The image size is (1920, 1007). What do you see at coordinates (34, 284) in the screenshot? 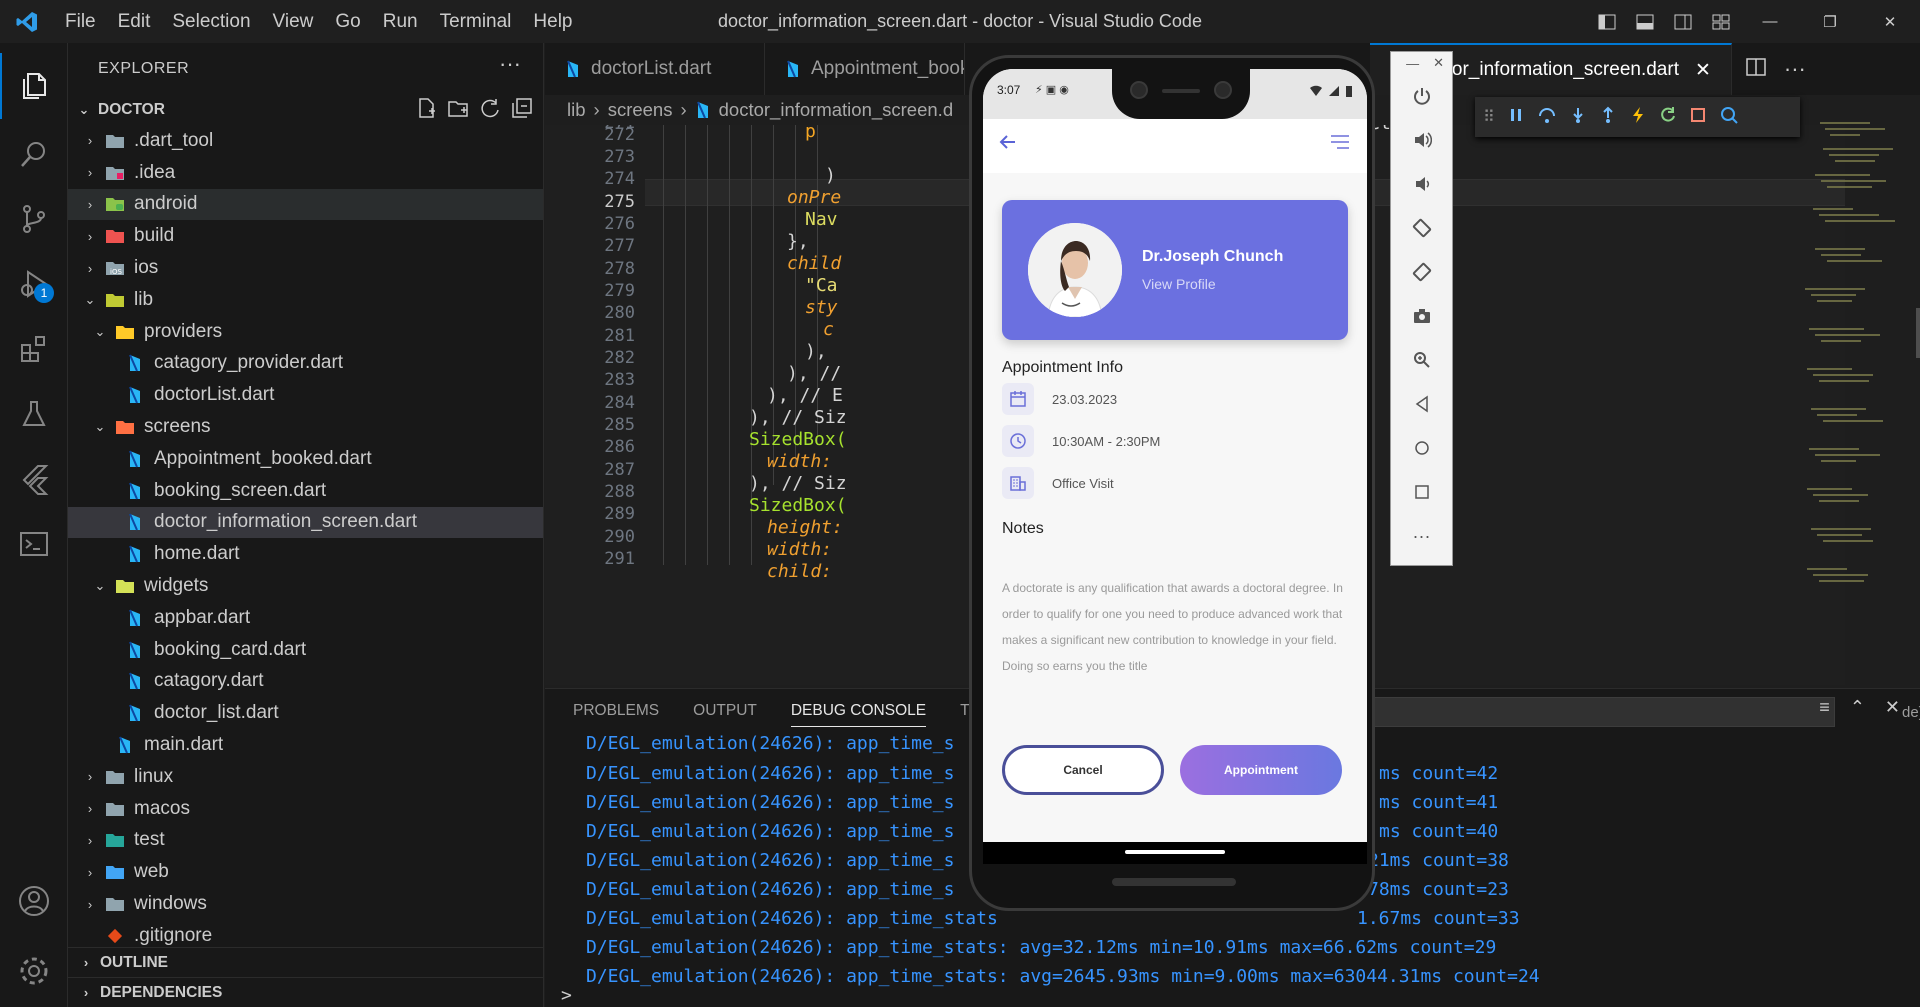
I see `run-debug-icon: 1` at bounding box center [34, 284].